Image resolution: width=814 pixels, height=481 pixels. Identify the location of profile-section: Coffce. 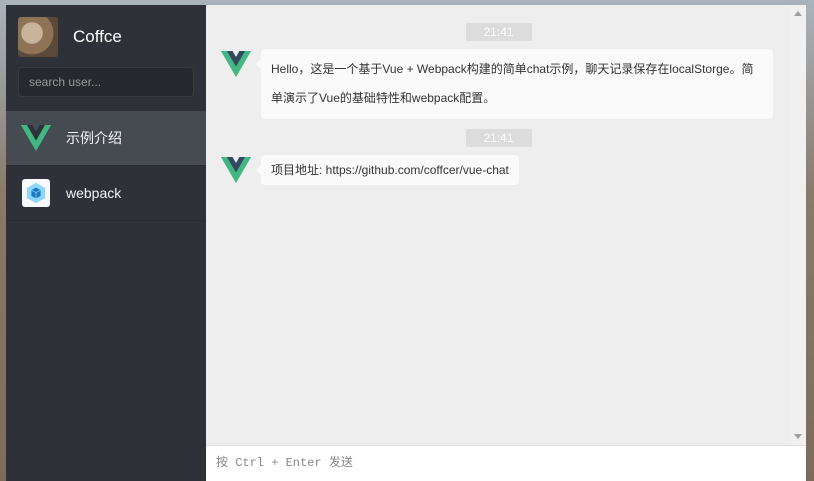
(106, 51).